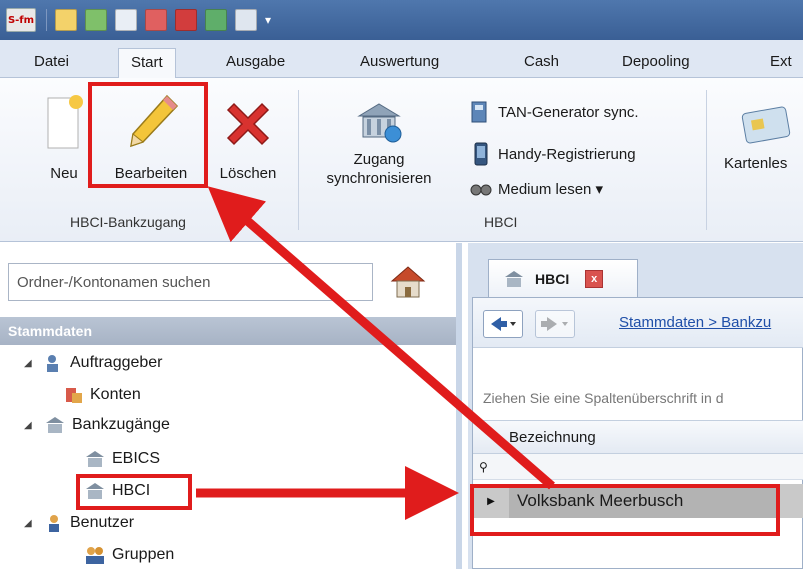 The height and width of the screenshot is (569, 803). What do you see at coordinates (766, 125) in the screenshot?
I see `card-reader-icon` at bounding box center [766, 125].